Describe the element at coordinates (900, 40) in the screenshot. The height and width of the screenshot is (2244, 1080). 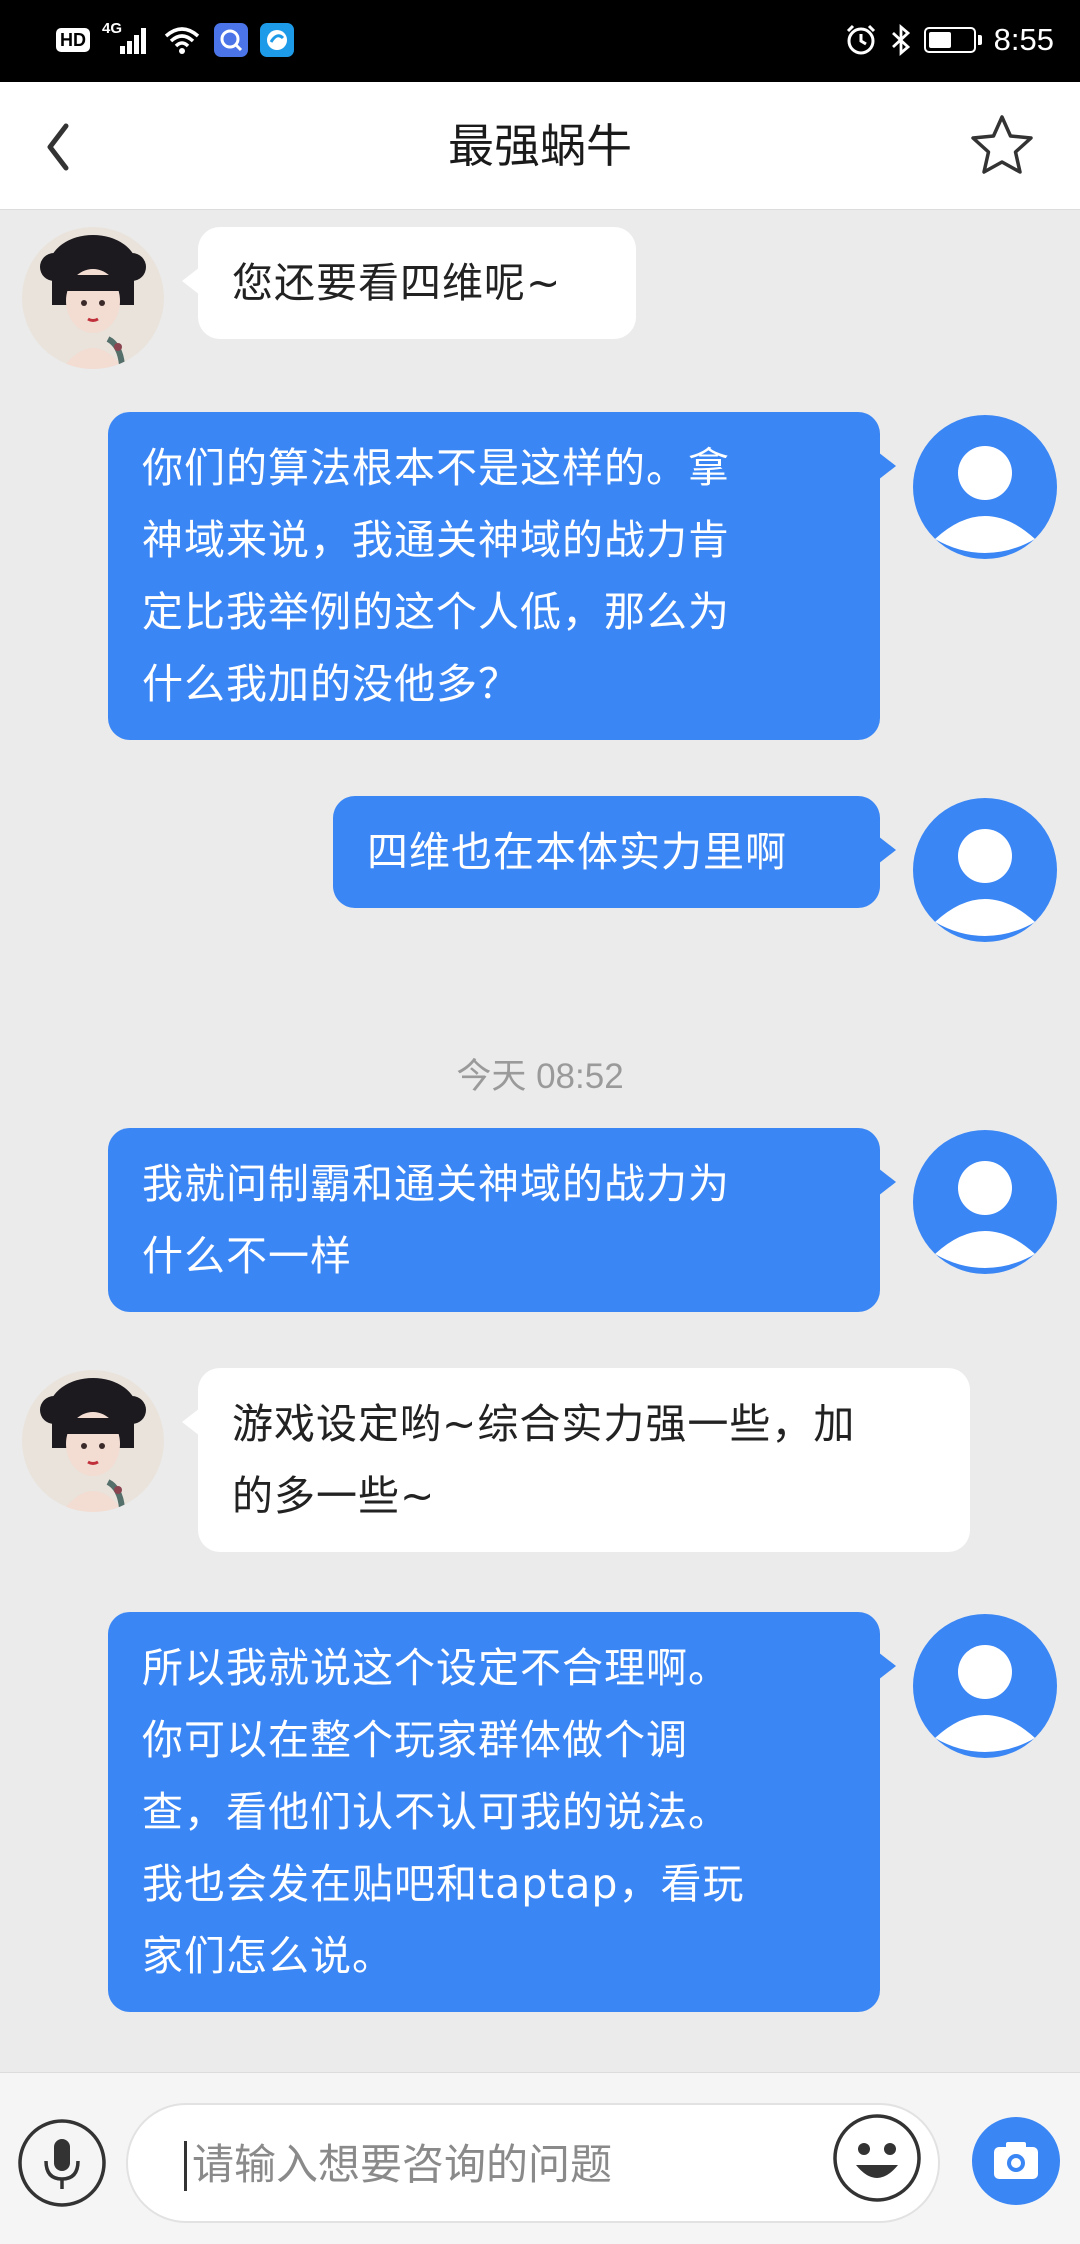
I see `bluetooth-icon` at that location.